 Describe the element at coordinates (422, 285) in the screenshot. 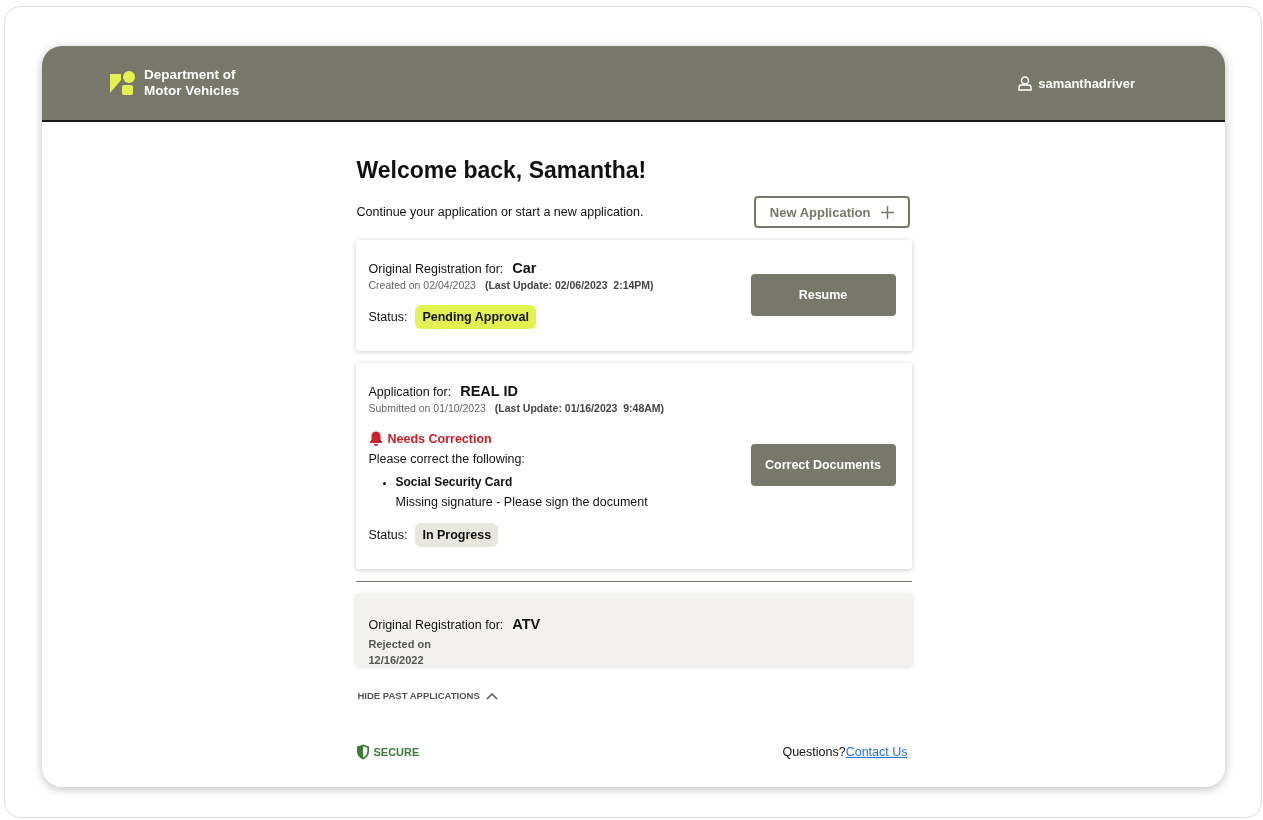

I see `date-text: Created on 02/04/2023` at that location.